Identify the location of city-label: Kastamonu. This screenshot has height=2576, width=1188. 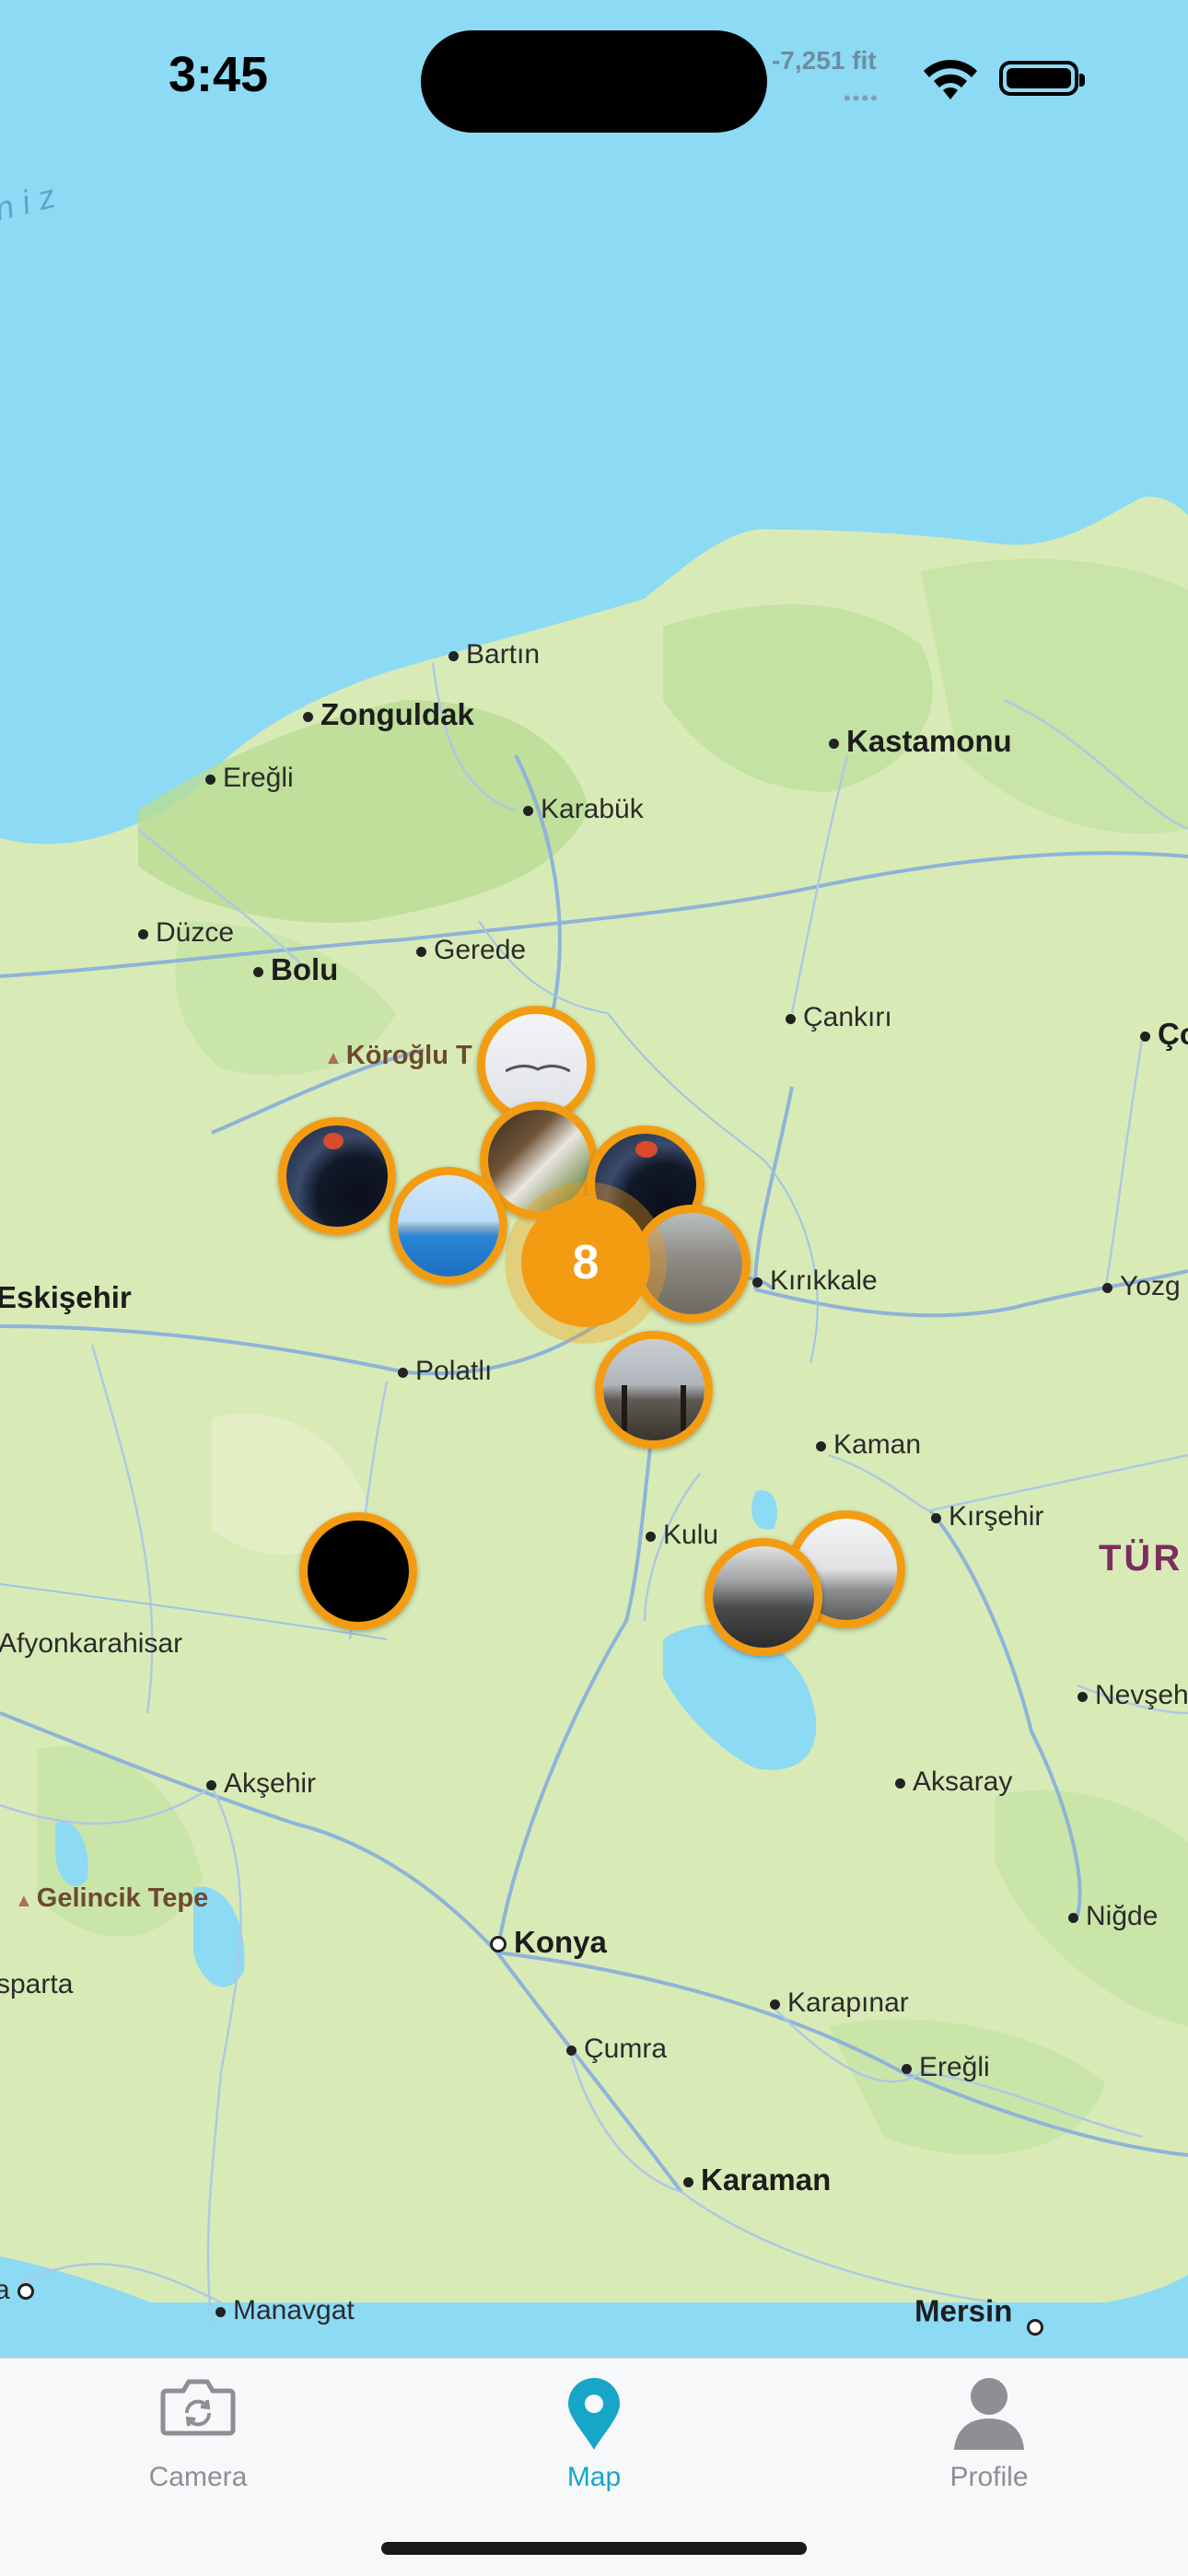
(920, 741).